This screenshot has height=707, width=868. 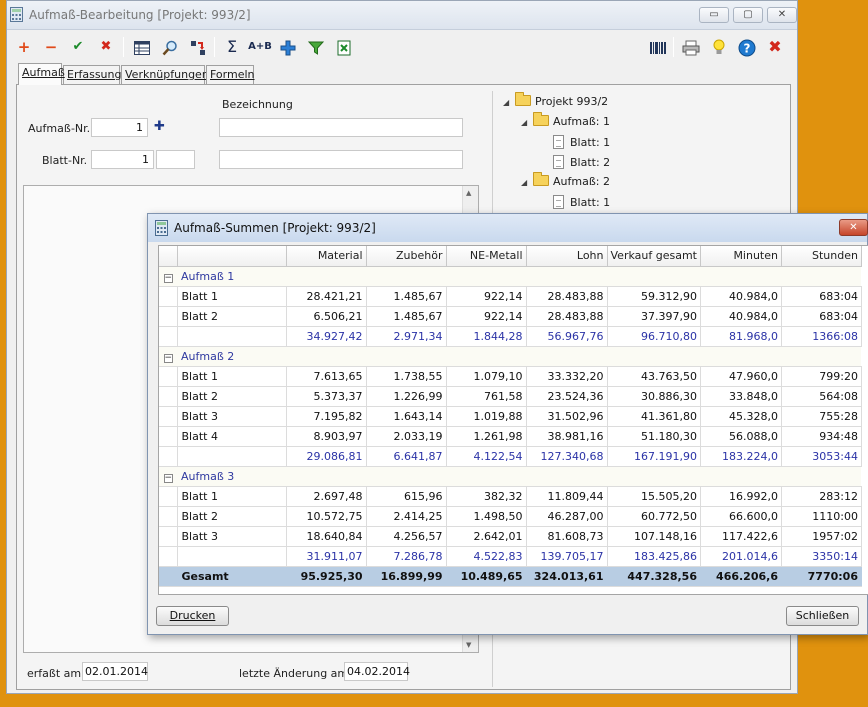 What do you see at coordinates (555, 102) in the screenshot?
I see `tree-node-project: ◢ Projekt 993/2` at bounding box center [555, 102].